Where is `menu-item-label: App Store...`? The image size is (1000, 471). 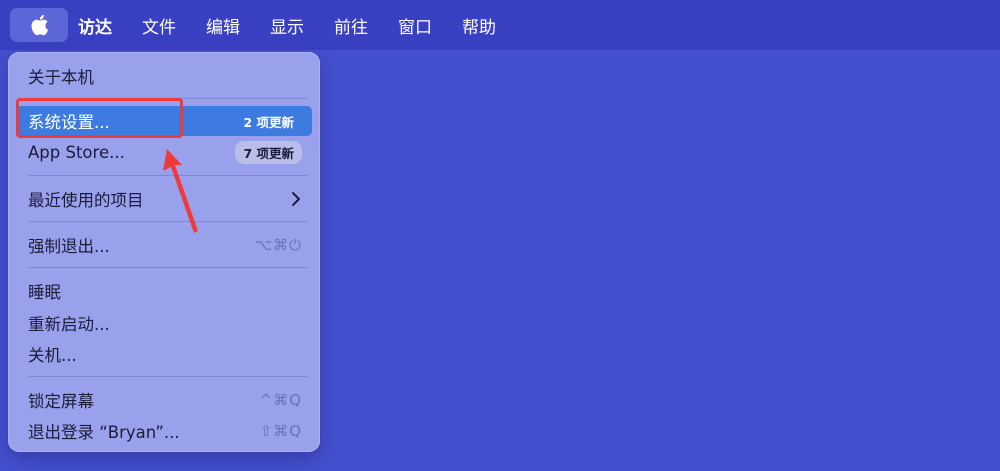 menu-item-label: App Store... is located at coordinates (76, 152).